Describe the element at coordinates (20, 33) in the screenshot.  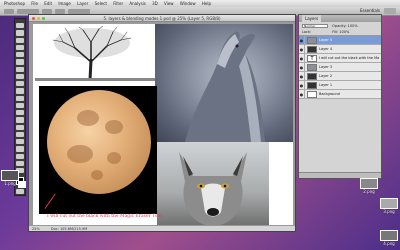
I see `marquee-tool-icon` at that location.